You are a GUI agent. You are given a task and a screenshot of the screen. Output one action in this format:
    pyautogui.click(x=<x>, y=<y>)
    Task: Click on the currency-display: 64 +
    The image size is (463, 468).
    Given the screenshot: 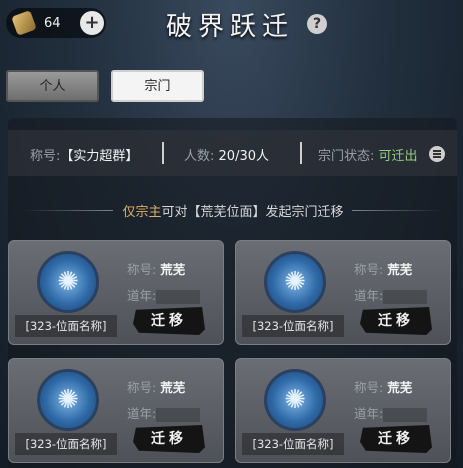 What is the action you would take?
    pyautogui.click(x=56, y=23)
    